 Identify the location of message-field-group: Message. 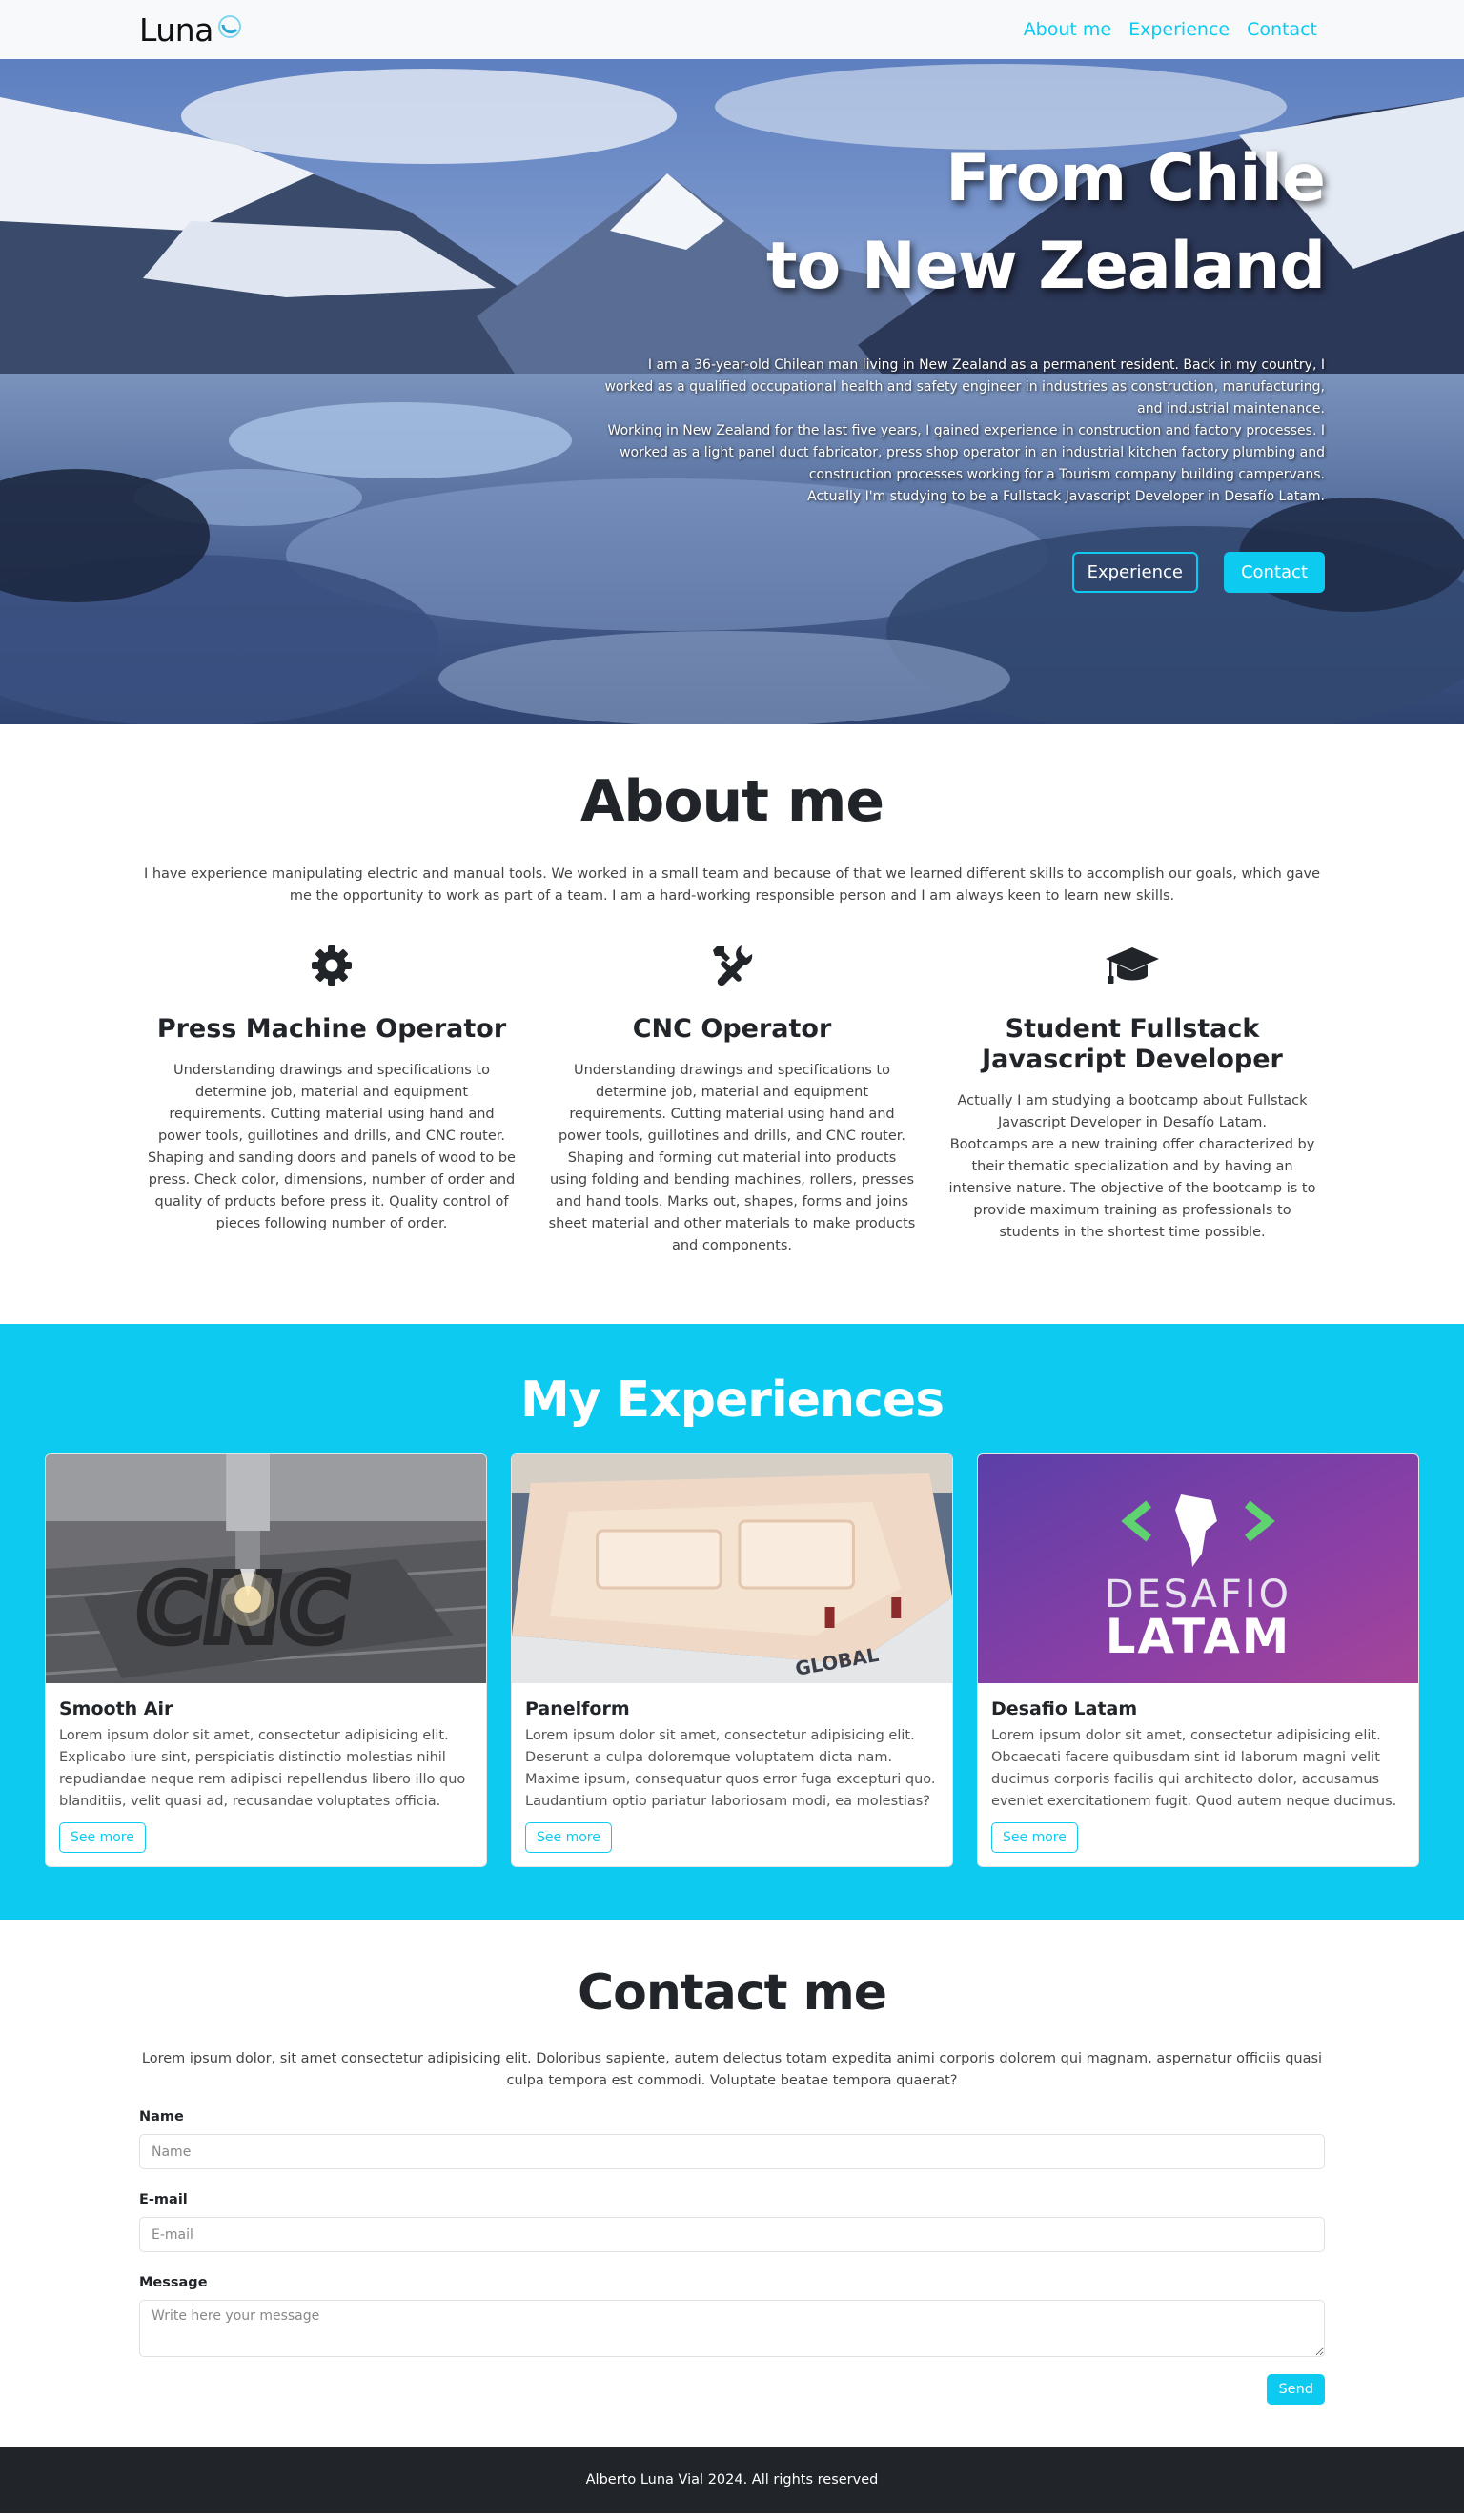
(732, 2318).